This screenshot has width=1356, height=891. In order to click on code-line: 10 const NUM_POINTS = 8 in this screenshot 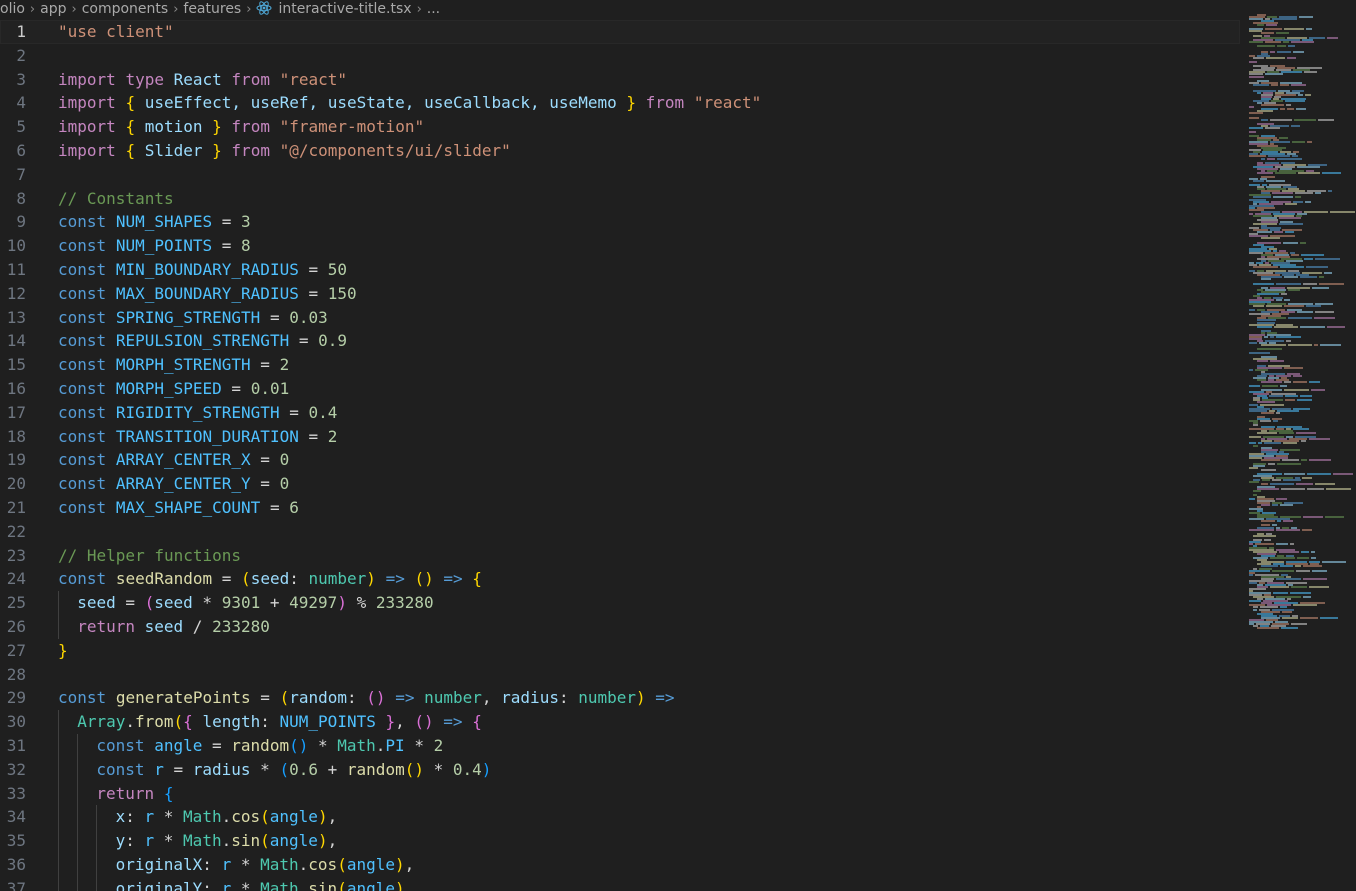, I will do `click(620, 246)`.